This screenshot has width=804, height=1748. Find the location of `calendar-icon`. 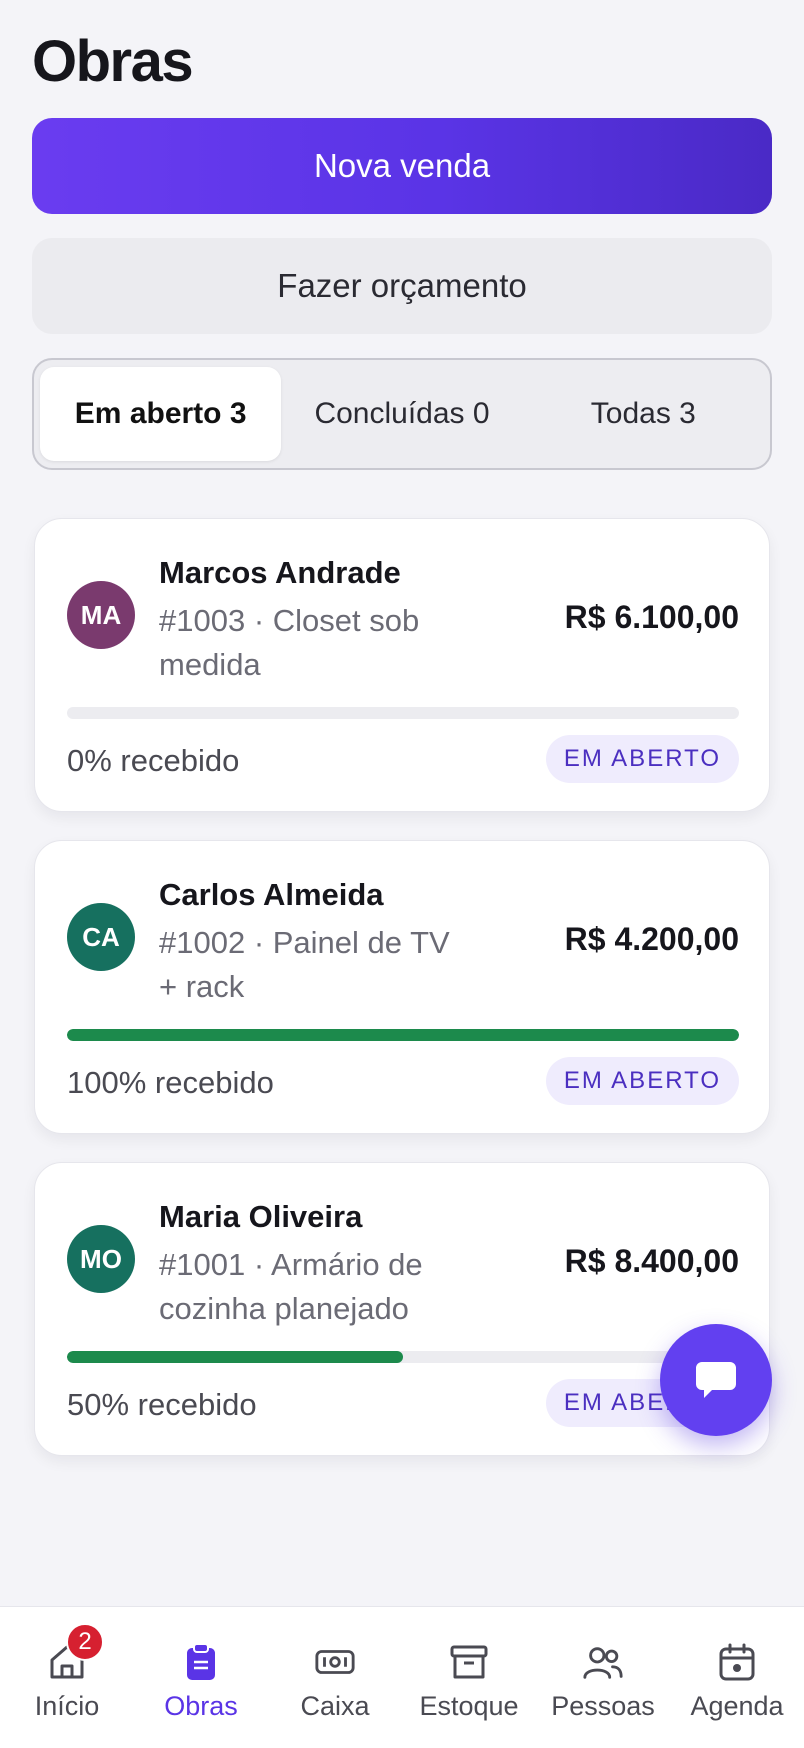

calendar-icon is located at coordinates (737, 1662).